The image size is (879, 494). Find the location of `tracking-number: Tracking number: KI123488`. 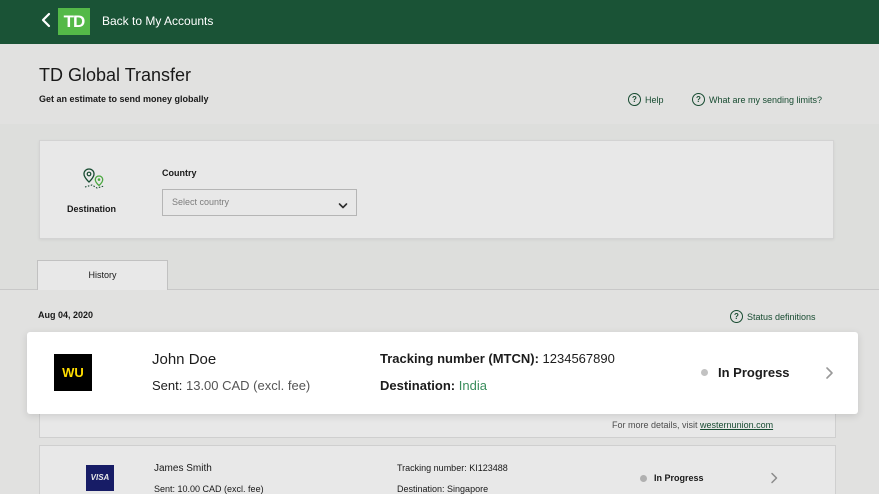

tracking-number: Tracking number: KI123488 is located at coordinates (452, 468).